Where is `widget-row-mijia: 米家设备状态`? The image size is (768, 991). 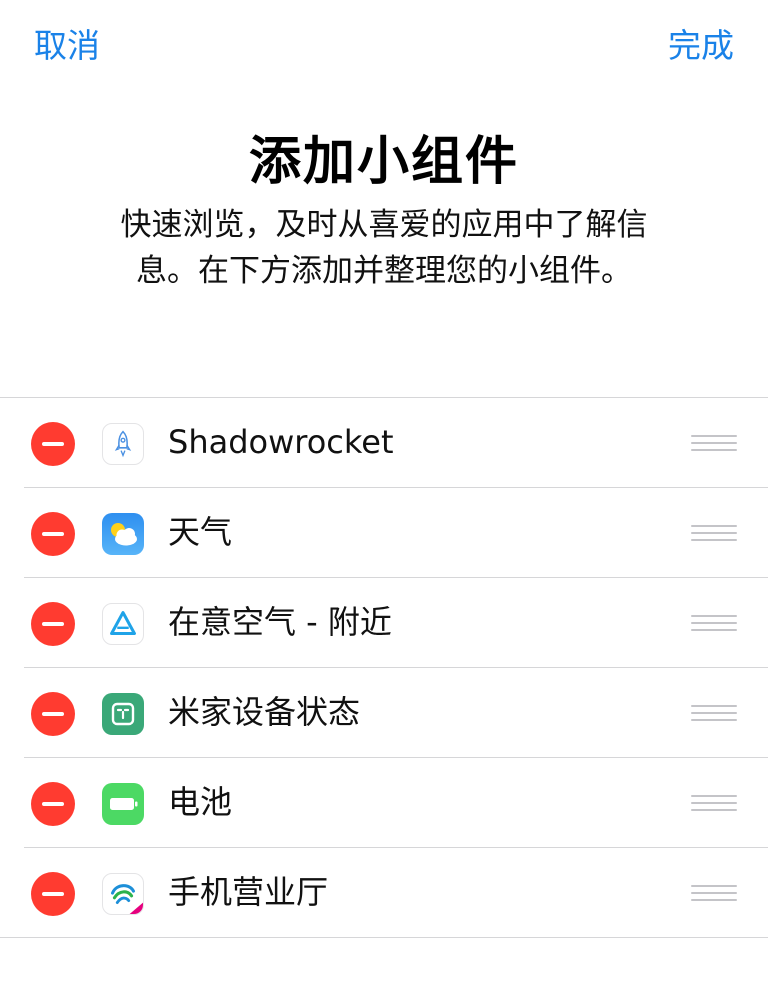 widget-row-mijia: 米家设备状态 is located at coordinates (384, 713).